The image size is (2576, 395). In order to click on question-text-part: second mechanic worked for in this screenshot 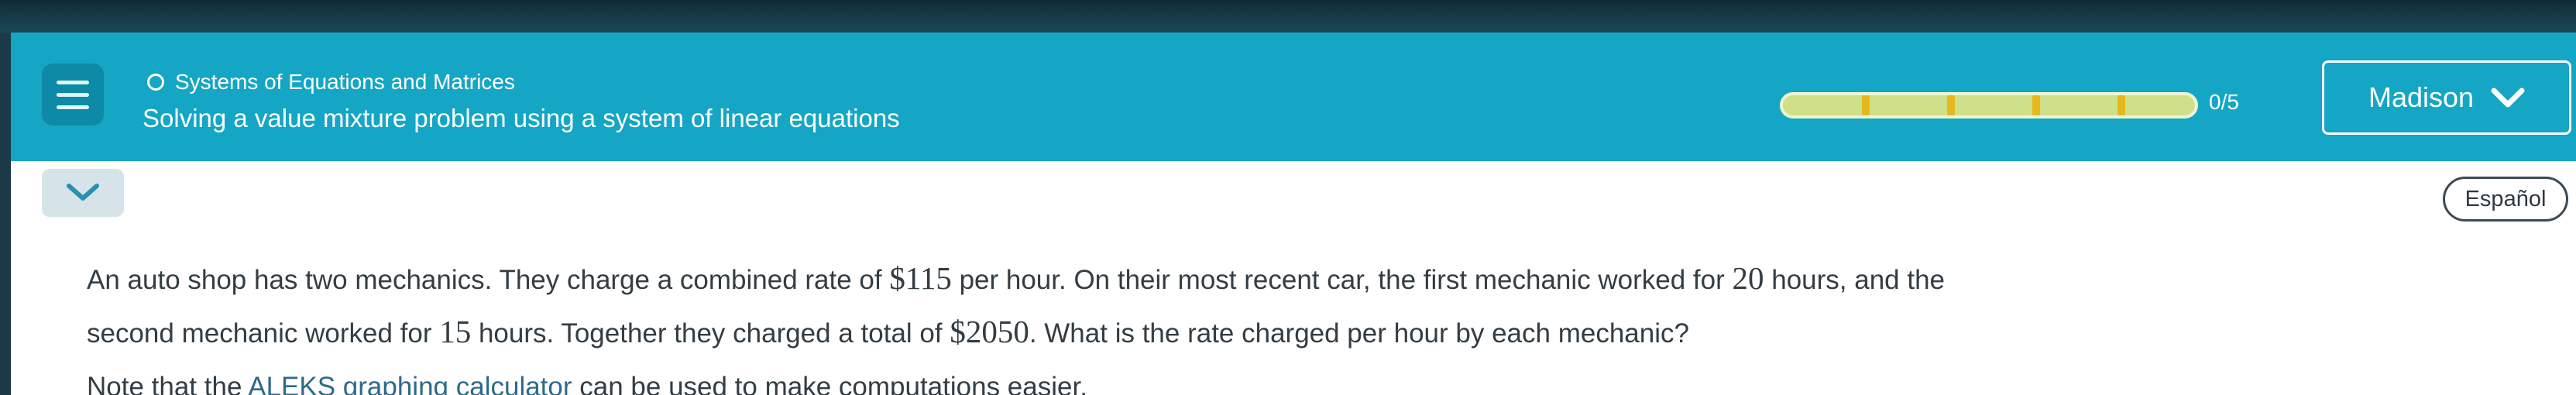, I will do `click(263, 333)`.